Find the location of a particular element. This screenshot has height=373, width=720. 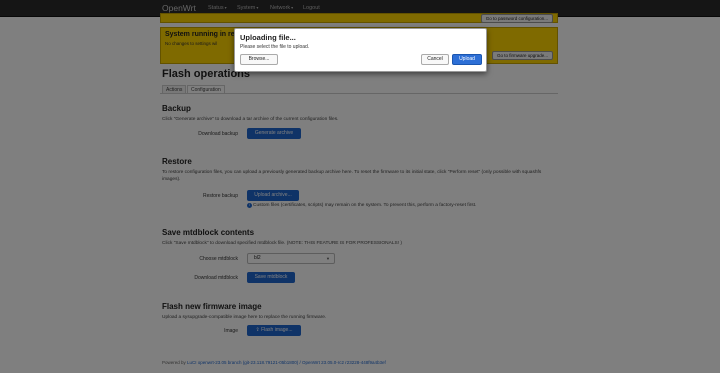

cancel-button: Cancel is located at coordinates (435, 59).